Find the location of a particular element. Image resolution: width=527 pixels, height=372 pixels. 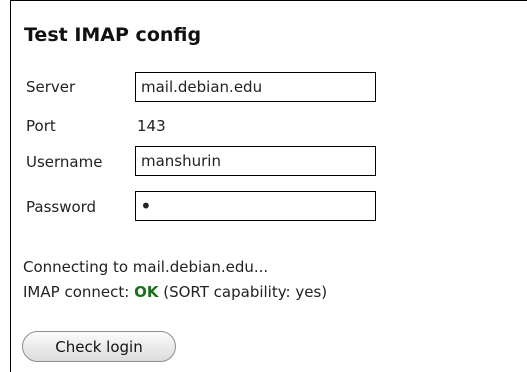

imap-connect-status: IMAP connect: OK (SORT capability: yes) is located at coordinates (175, 292).